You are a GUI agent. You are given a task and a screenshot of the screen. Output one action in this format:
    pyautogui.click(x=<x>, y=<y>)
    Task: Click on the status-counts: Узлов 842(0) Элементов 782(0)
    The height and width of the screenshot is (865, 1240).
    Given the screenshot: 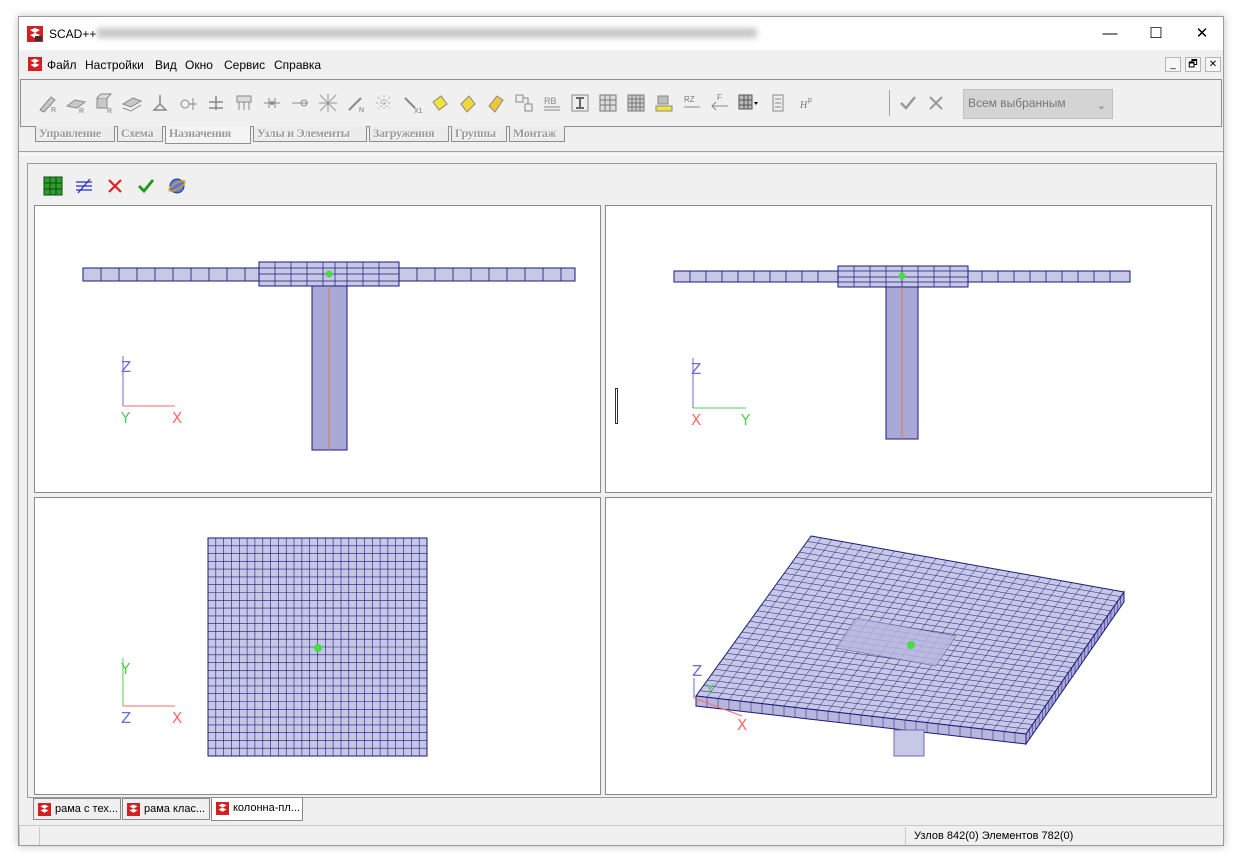 What is the action you would take?
    pyautogui.click(x=994, y=836)
    